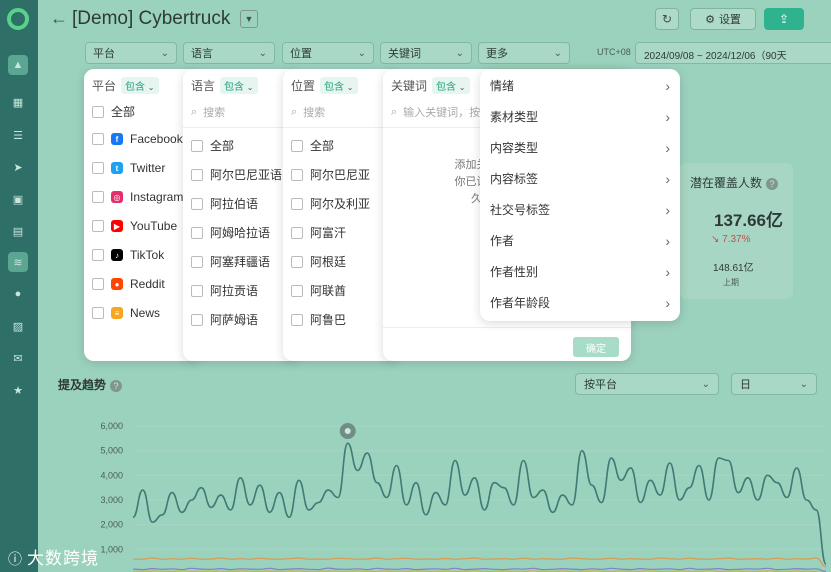  Describe the element at coordinates (580, 302) in the screenshot. I see `more-filter-item: 作者年龄段 ›` at that location.